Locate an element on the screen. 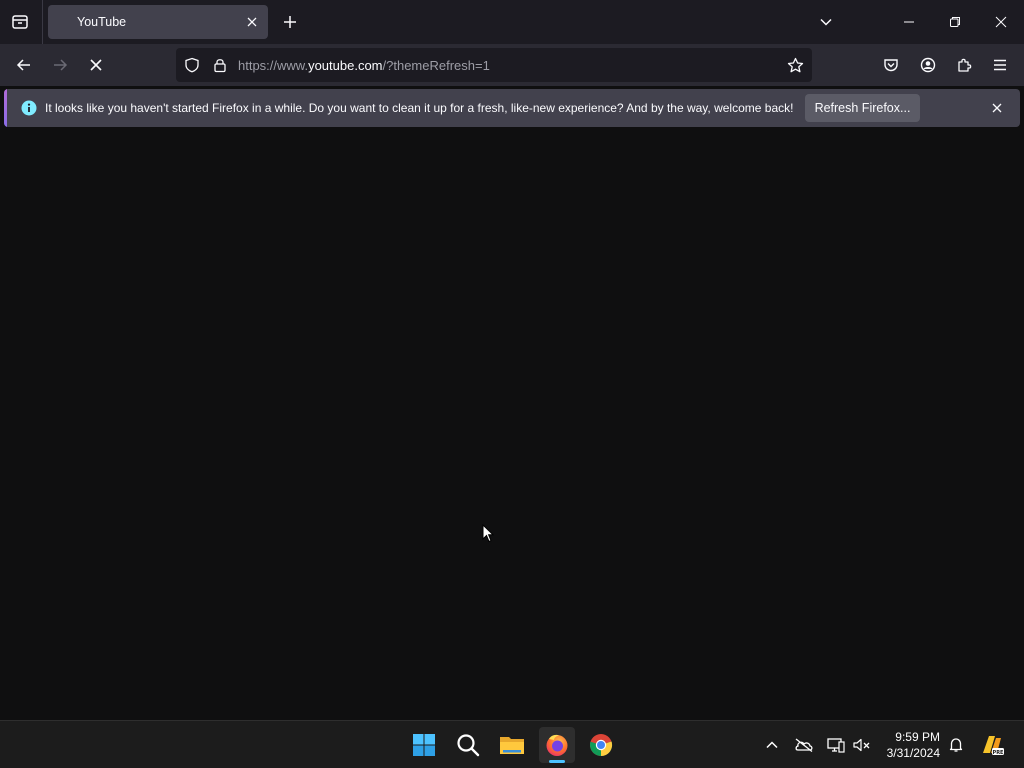 The image size is (1024, 768). bell-icon is located at coordinates (956, 745).